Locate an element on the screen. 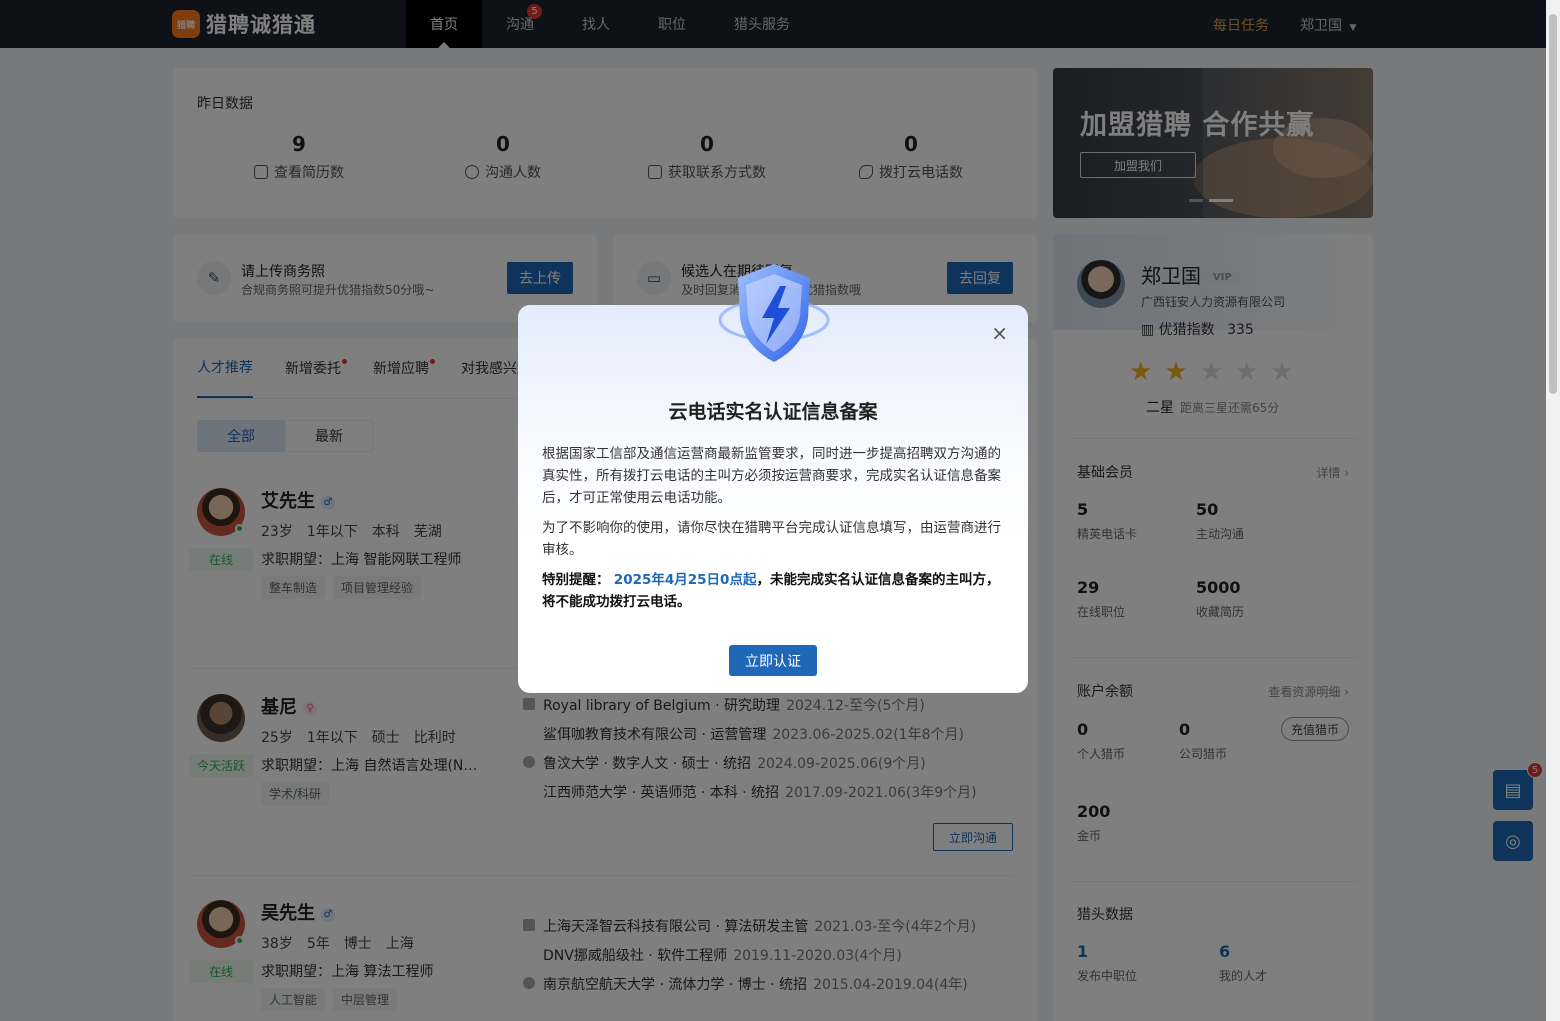 Image resolution: width=1560 pixels, height=1021 pixels. notice-date: 2025年4月25日0点起 is located at coordinates (685, 580).